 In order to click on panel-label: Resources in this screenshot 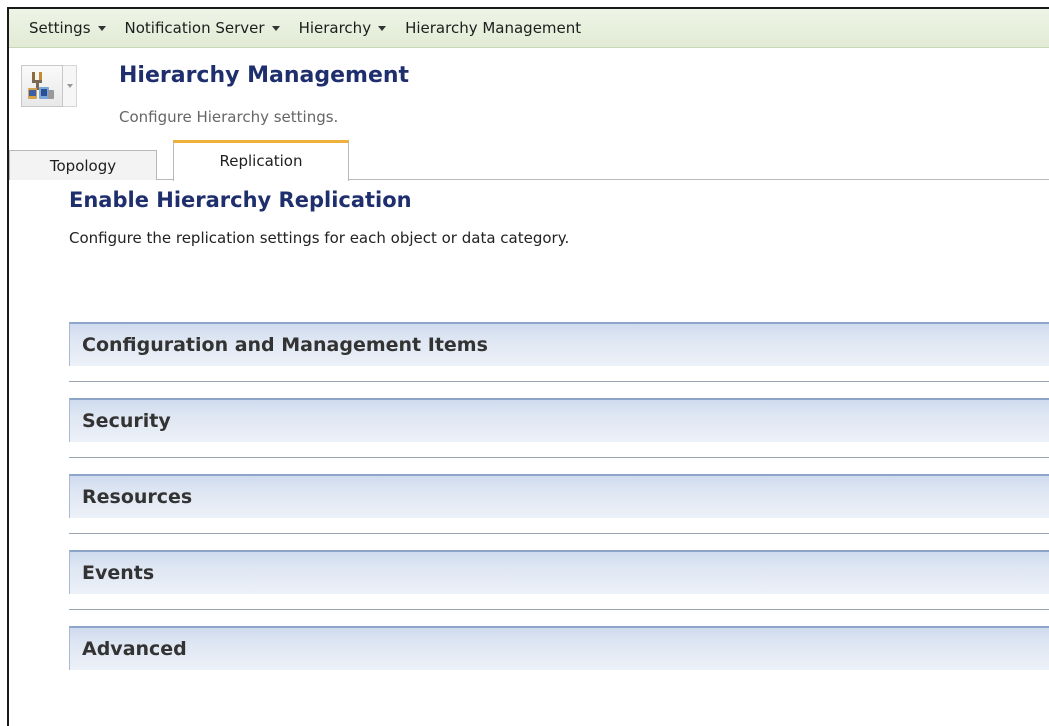, I will do `click(137, 497)`.